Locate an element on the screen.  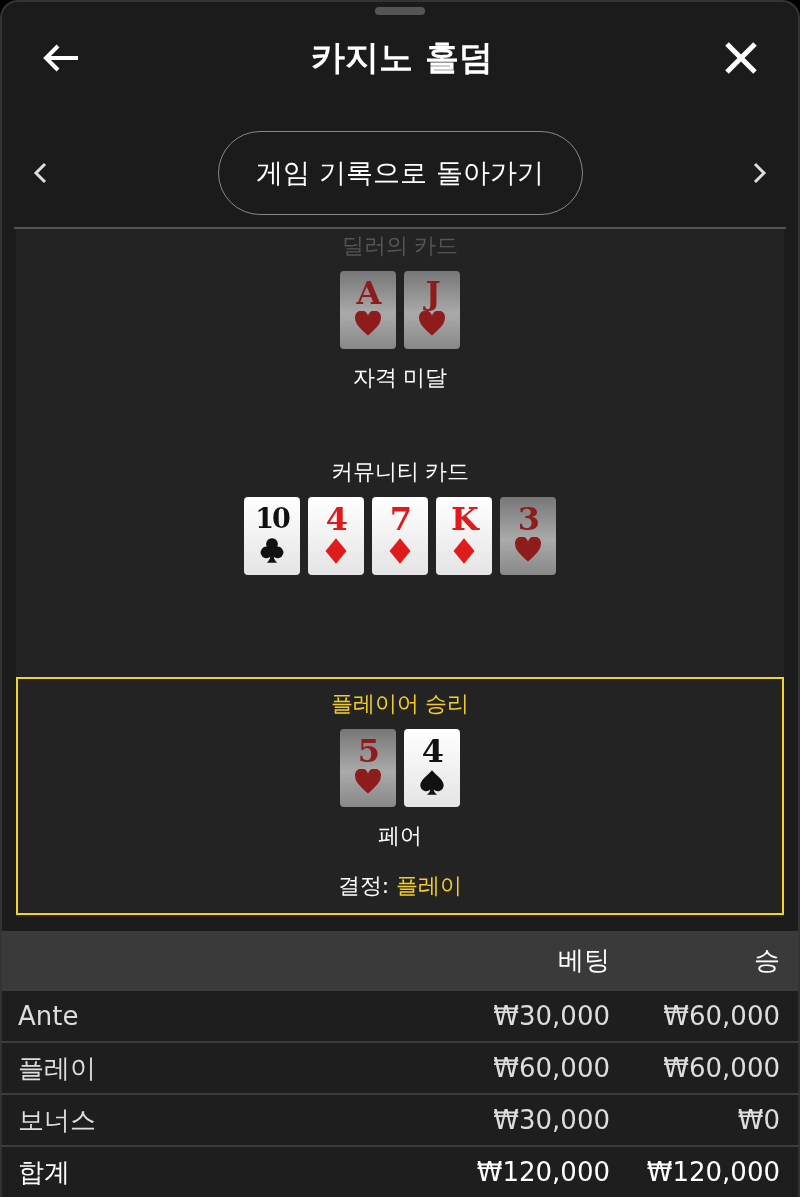
window-title: 카지노 홀덤 is located at coordinates (402, 57).